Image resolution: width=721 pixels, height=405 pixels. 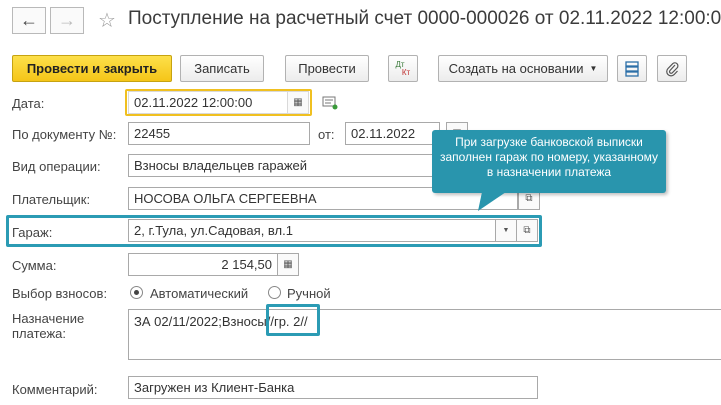 I want to click on garage-label: Гараж:, so click(x=32, y=232).